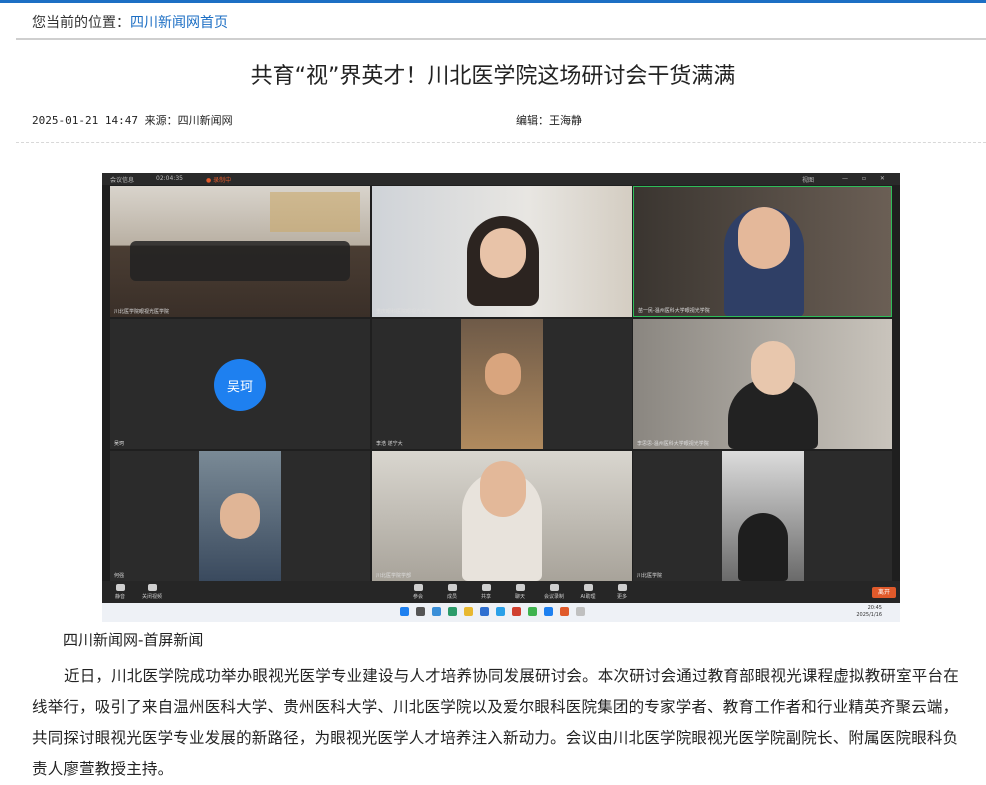 This screenshot has height=785, width=986. I want to click on tile-label: 川北医学院眼视光医学院, so click(142, 312).